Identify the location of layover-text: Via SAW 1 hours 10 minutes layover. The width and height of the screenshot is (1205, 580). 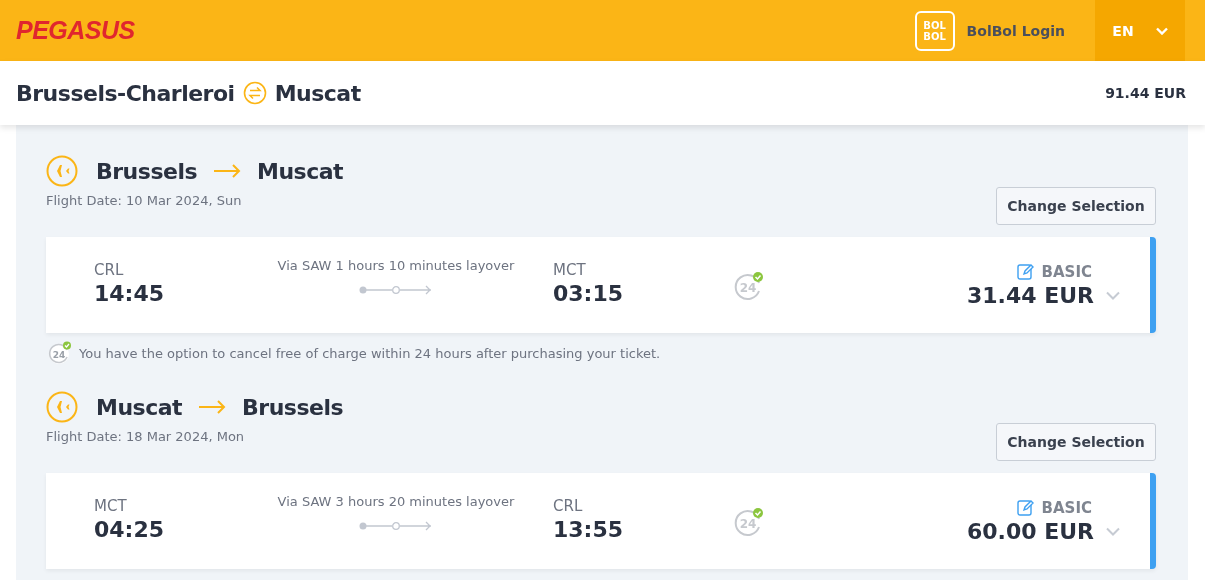
(396, 265).